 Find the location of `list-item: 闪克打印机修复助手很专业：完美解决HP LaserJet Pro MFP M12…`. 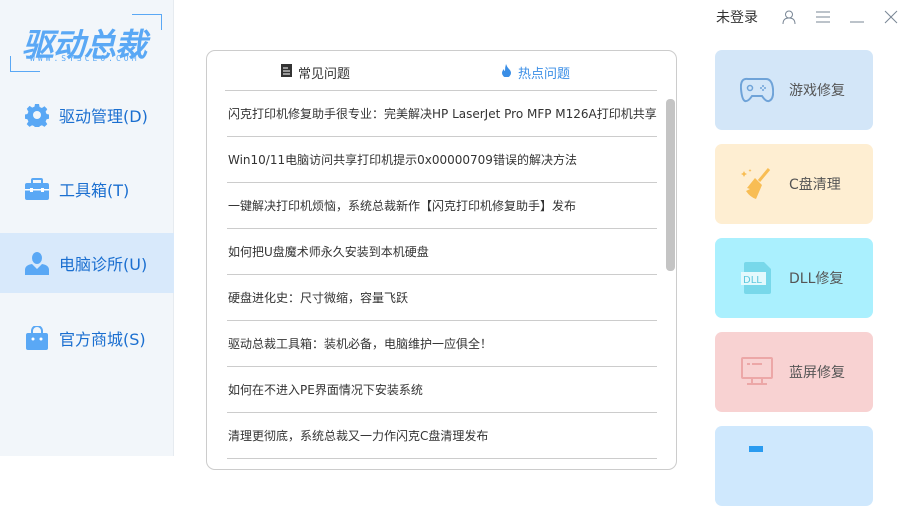

list-item: 闪克打印机修复助手很专业：完美解决HP LaserJet Pro MFP M12… is located at coordinates (442, 114).